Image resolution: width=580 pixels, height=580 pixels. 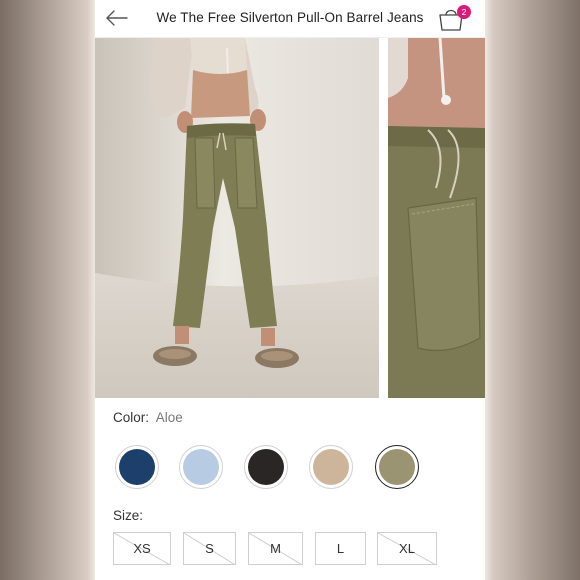 What do you see at coordinates (131, 417) in the screenshot?
I see `color-label-text: Color:` at bounding box center [131, 417].